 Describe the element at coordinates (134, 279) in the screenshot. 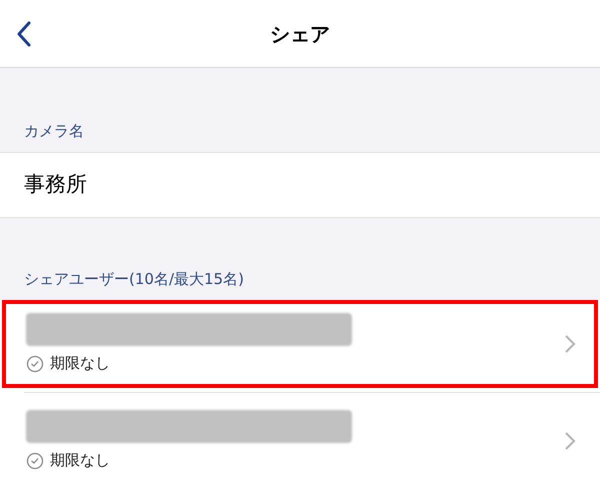

I see `section-label: シェアユーザー(10名/最大15名)` at that location.